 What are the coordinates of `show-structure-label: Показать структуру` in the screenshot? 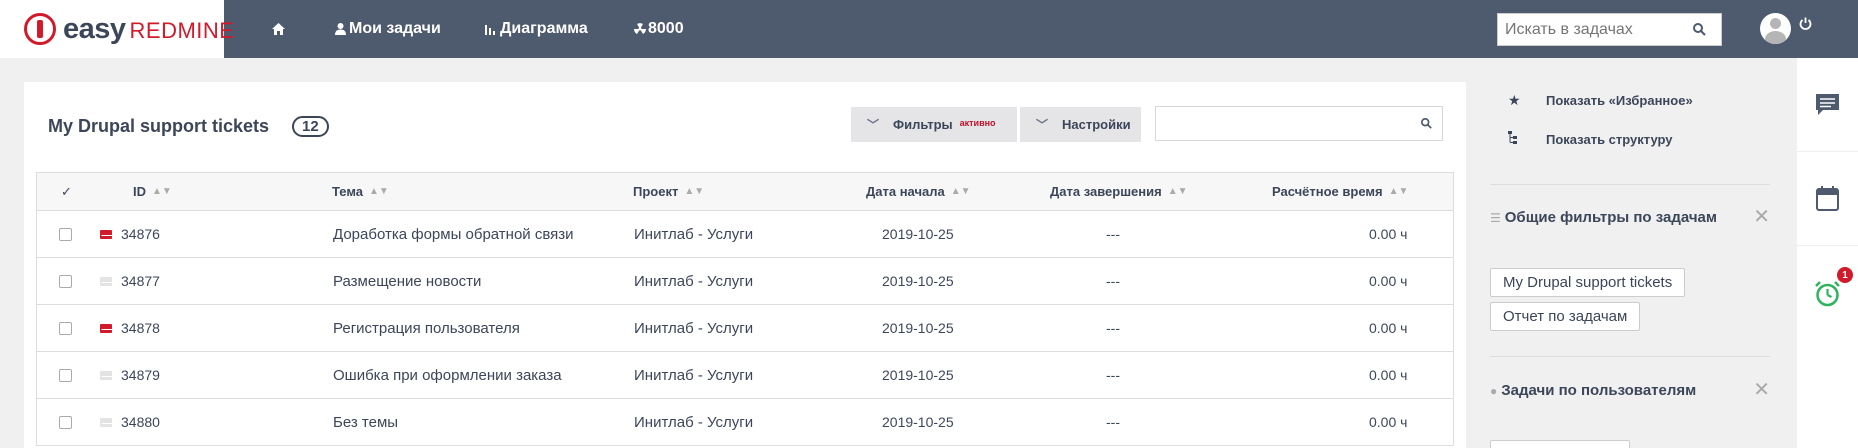 It's located at (1609, 139).